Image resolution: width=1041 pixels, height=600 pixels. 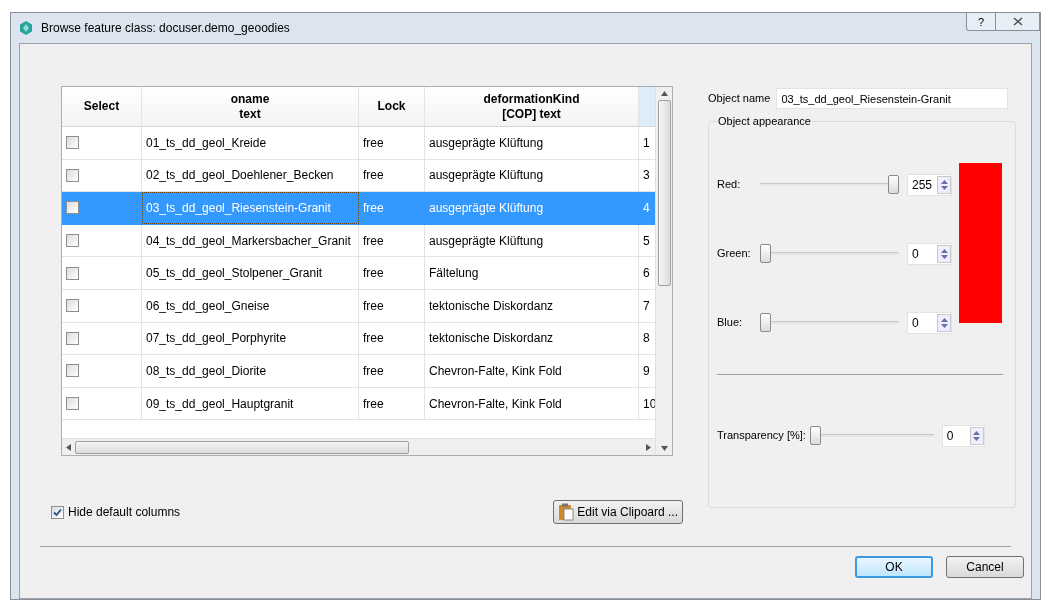 I want to click on scroll-right-icon, so click(x=648, y=447).